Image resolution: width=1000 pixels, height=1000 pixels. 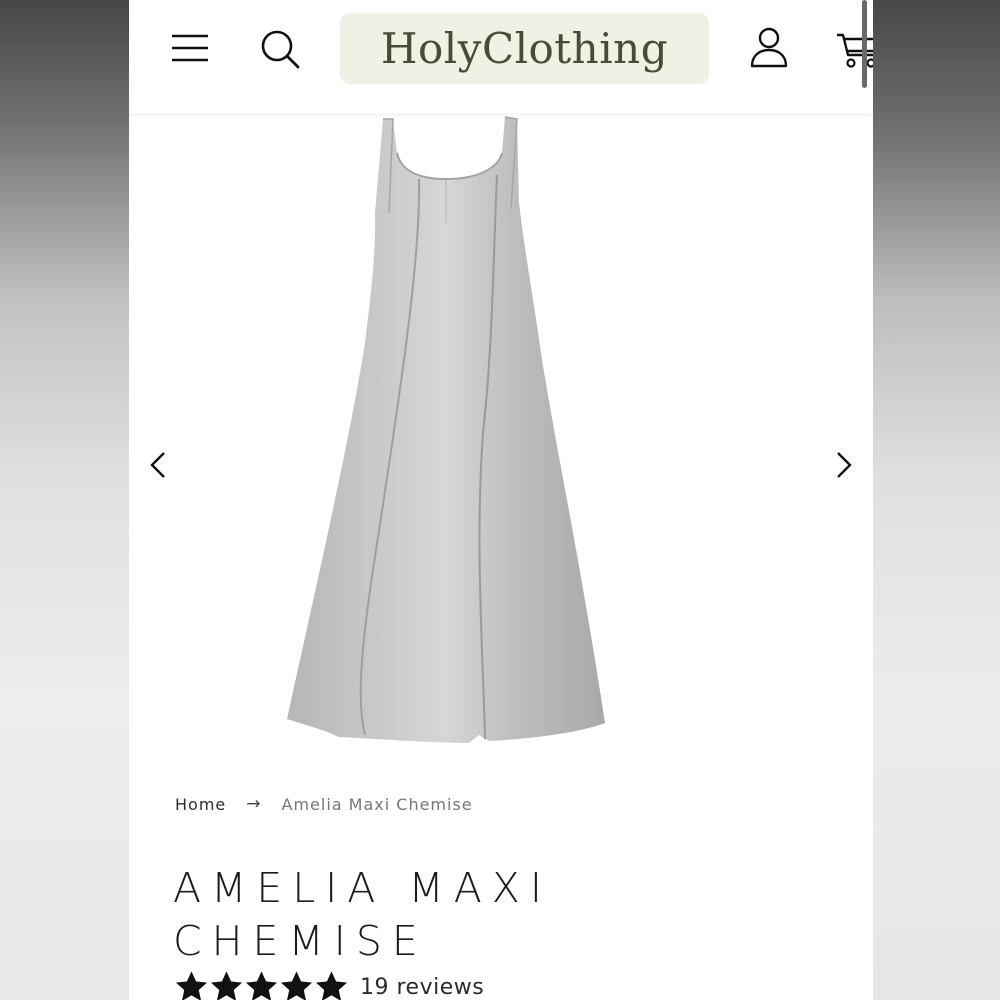 What do you see at coordinates (769, 48) in the screenshot?
I see `user-account-icon` at bounding box center [769, 48].